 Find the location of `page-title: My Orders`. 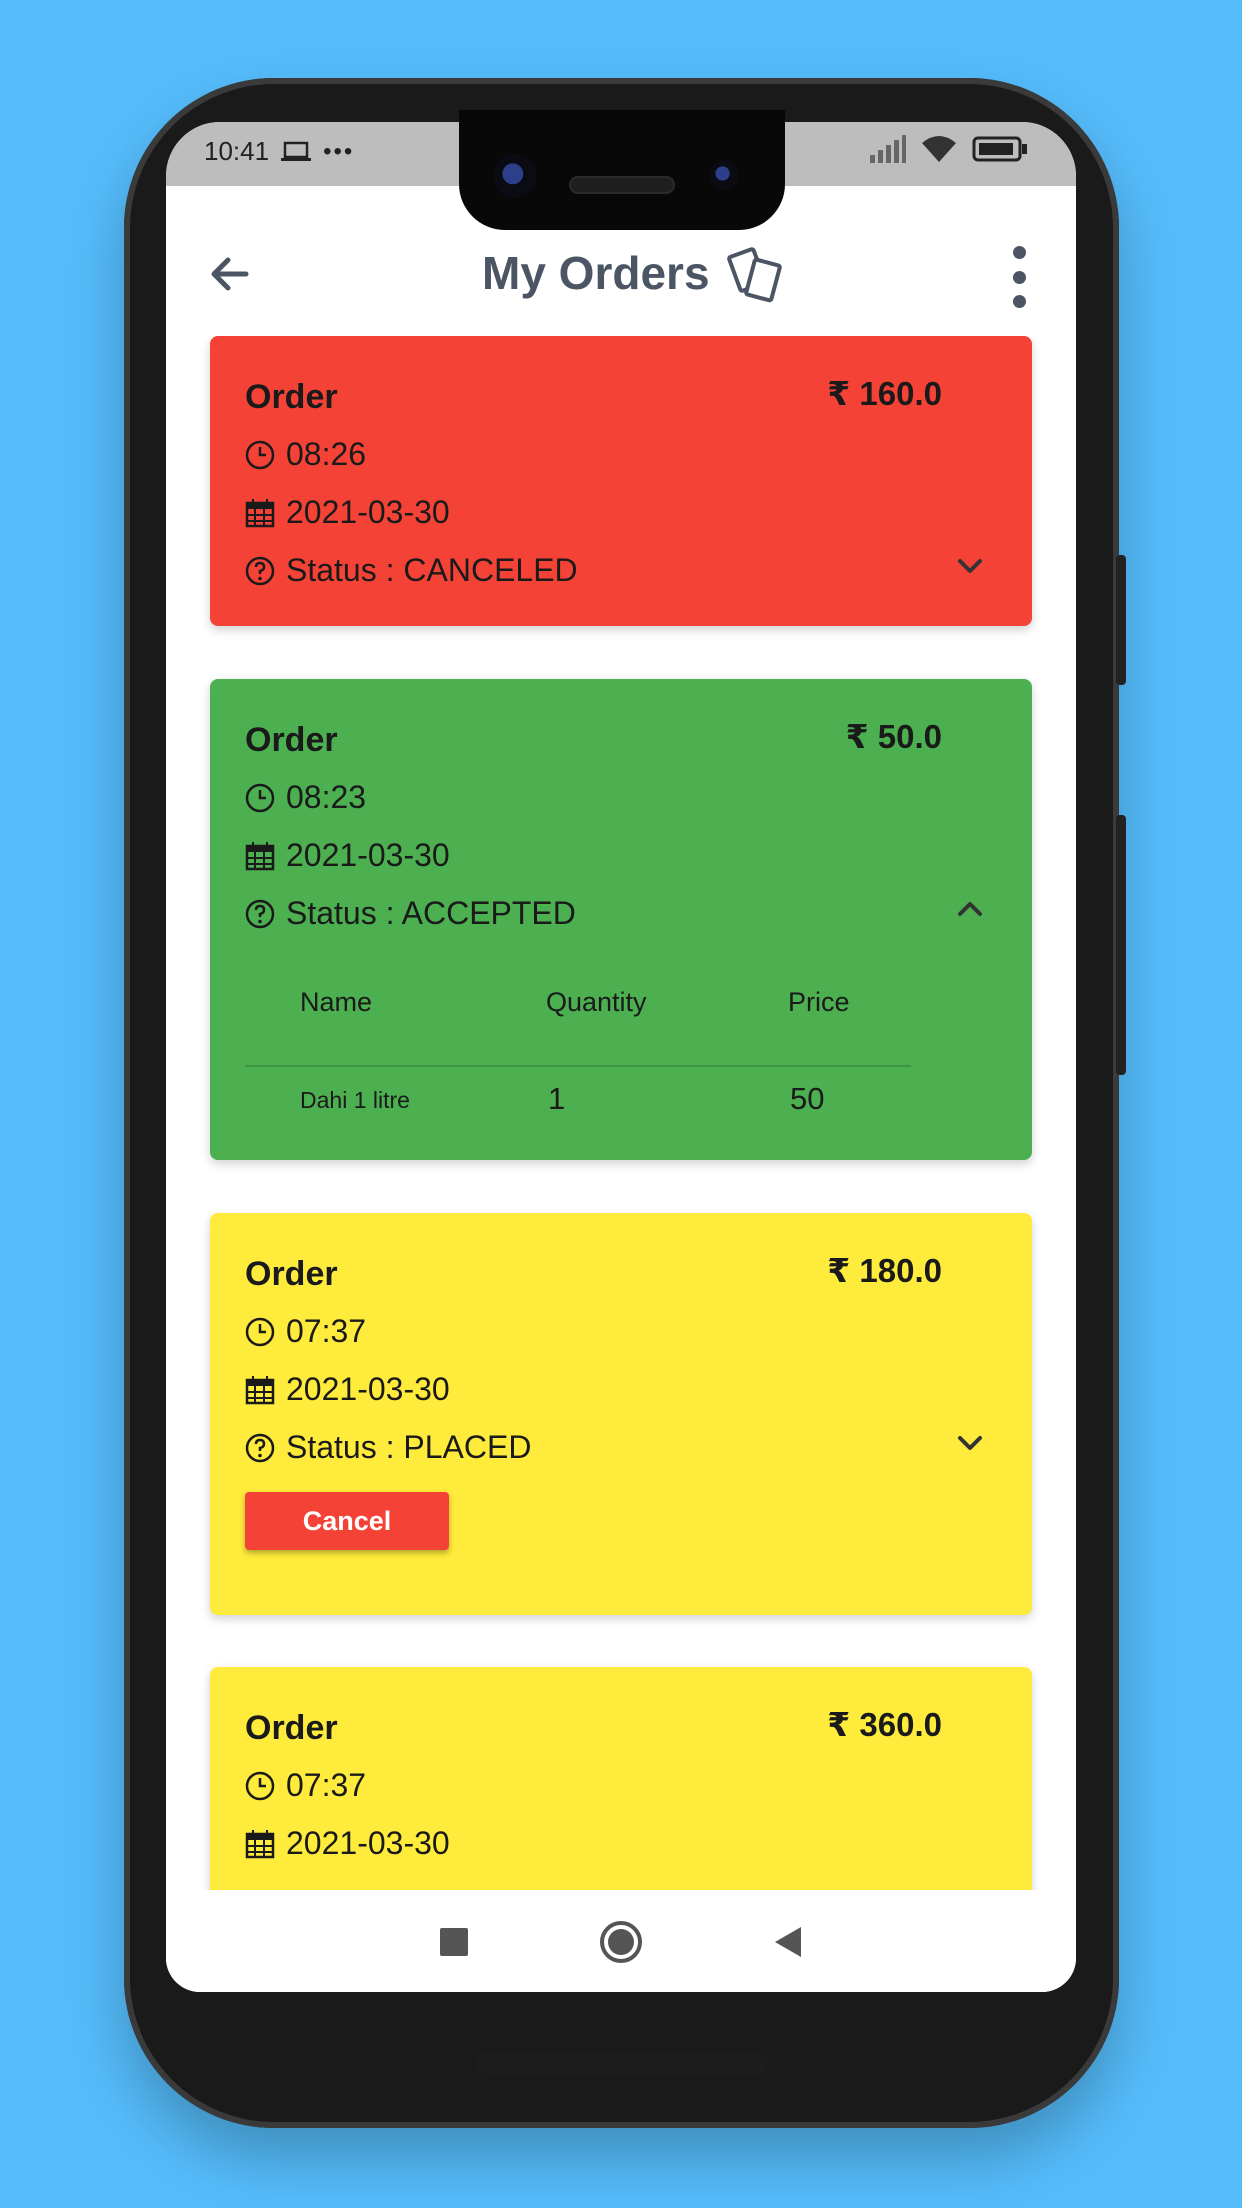

page-title: My Orders is located at coordinates (596, 273).